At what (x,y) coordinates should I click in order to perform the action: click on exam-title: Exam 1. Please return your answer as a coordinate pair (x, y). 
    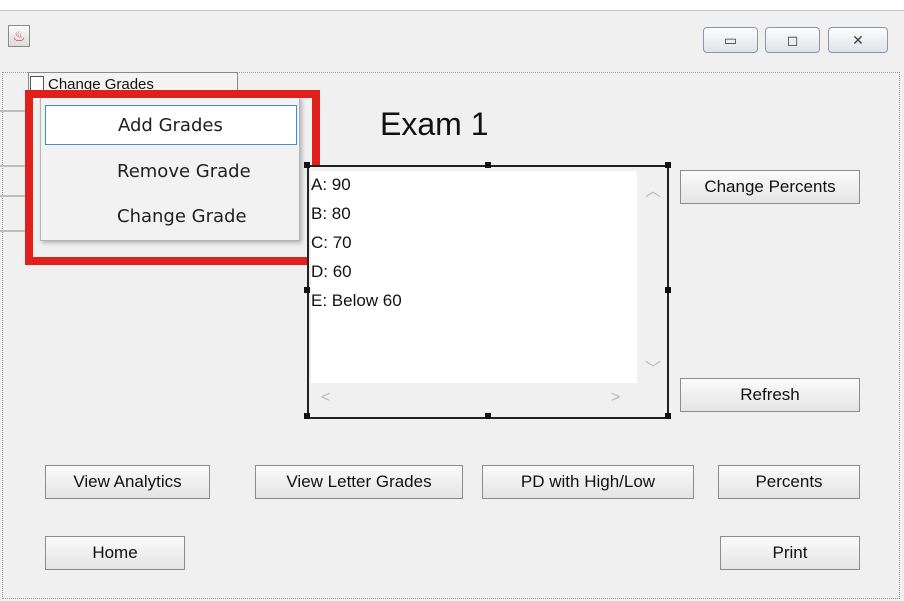
    Looking at the image, I should click on (434, 124).